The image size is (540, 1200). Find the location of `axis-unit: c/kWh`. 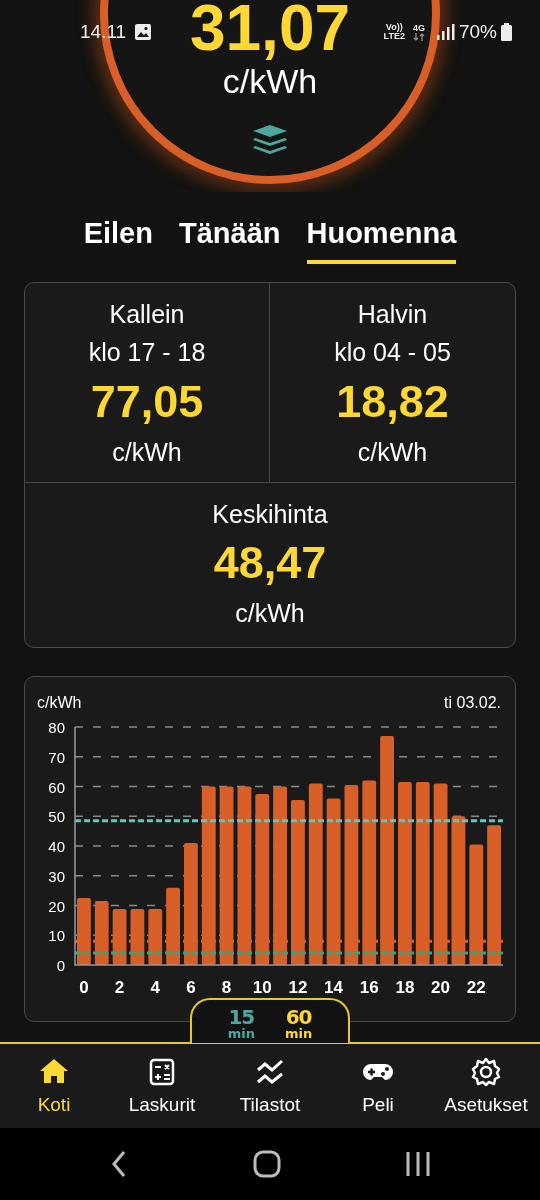

axis-unit: c/kWh is located at coordinates (59, 702).